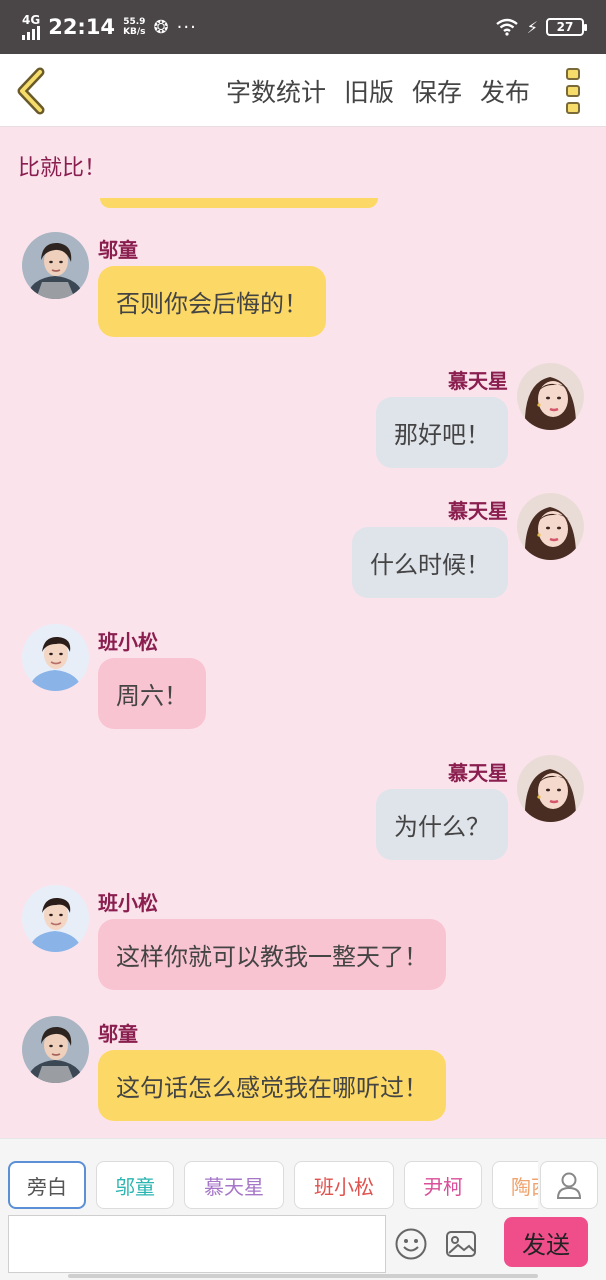 The width and height of the screenshot is (606, 1280). What do you see at coordinates (62, 168) in the screenshot?
I see `narration-text: 比就比！` at bounding box center [62, 168].